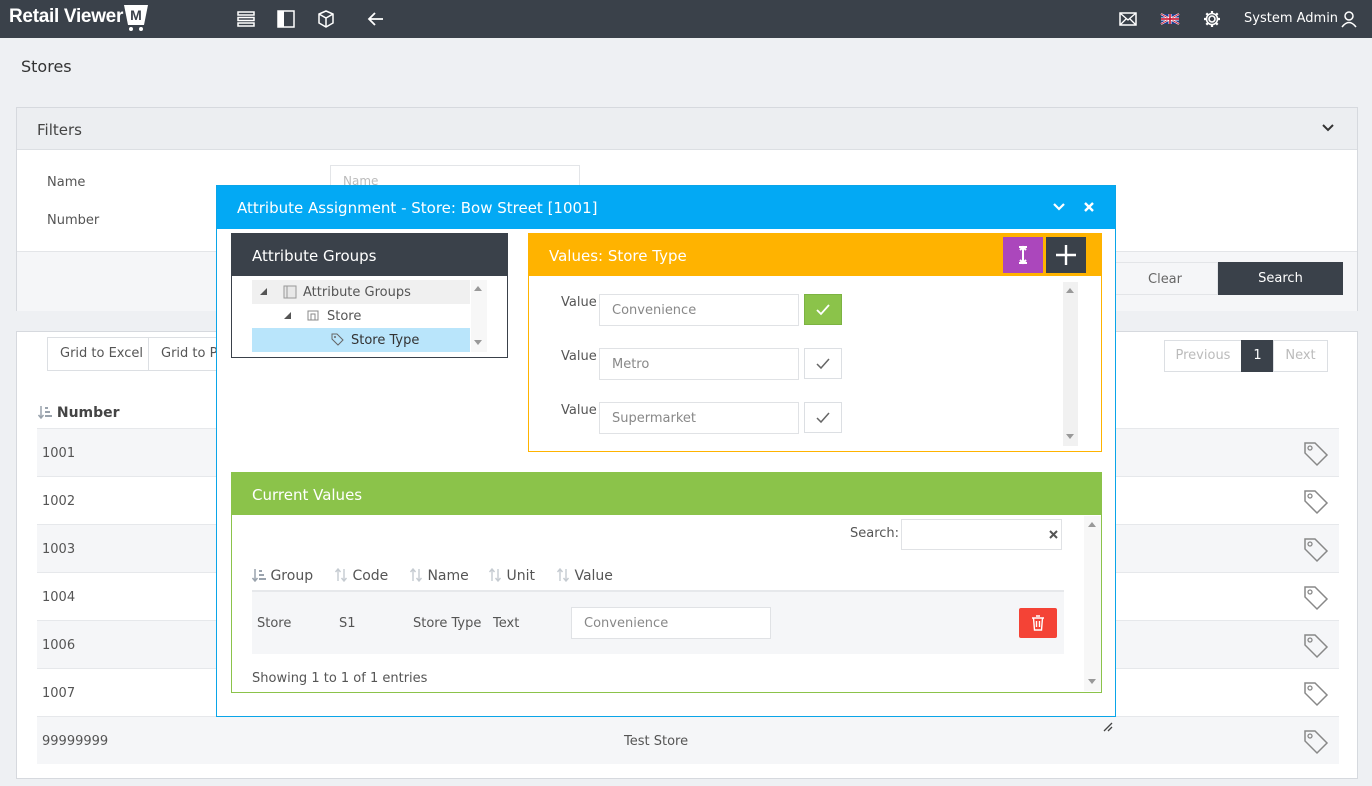 The width and height of the screenshot is (1372, 786). Describe the element at coordinates (520, 576) in the screenshot. I see `column-label: Unit` at that location.